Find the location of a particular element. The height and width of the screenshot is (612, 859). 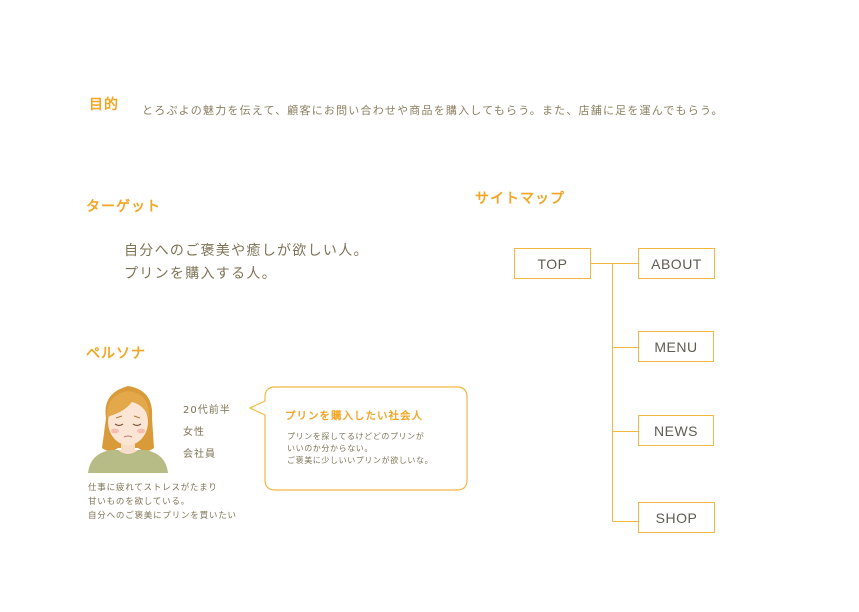

bubble-line: プリンを探してるけどどのプリンが is located at coordinates (356, 436).